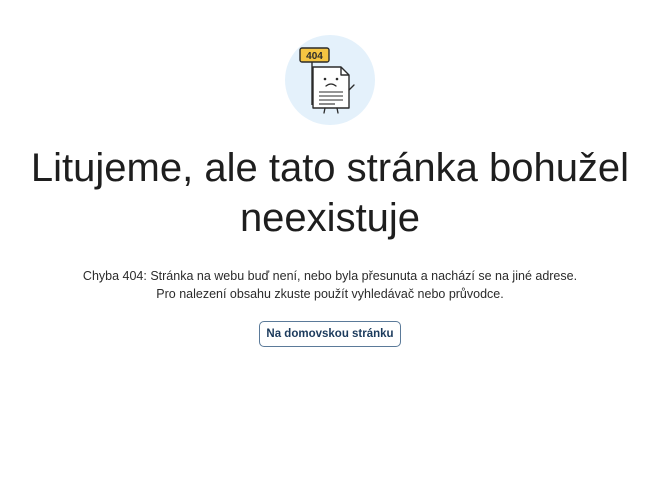  Describe the element at coordinates (324, 110) in the screenshot. I see `left-leg` at that location.